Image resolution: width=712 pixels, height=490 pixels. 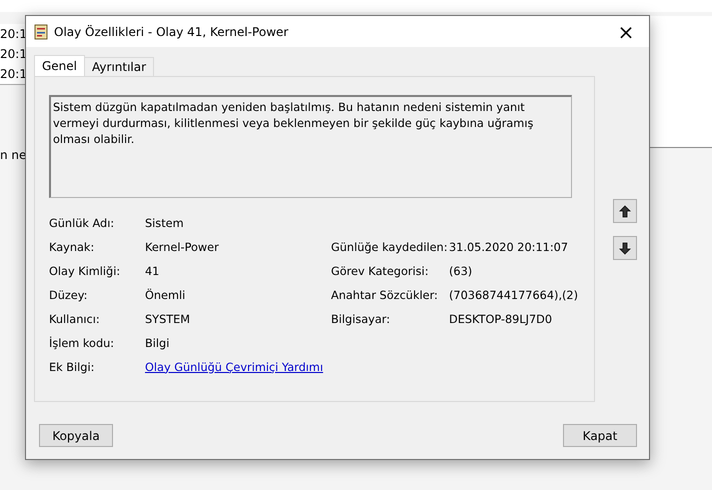 I want to click on window-title: Olay Özellikleri - Olay 41, Kernel-Power, so click(x=172, y=31).